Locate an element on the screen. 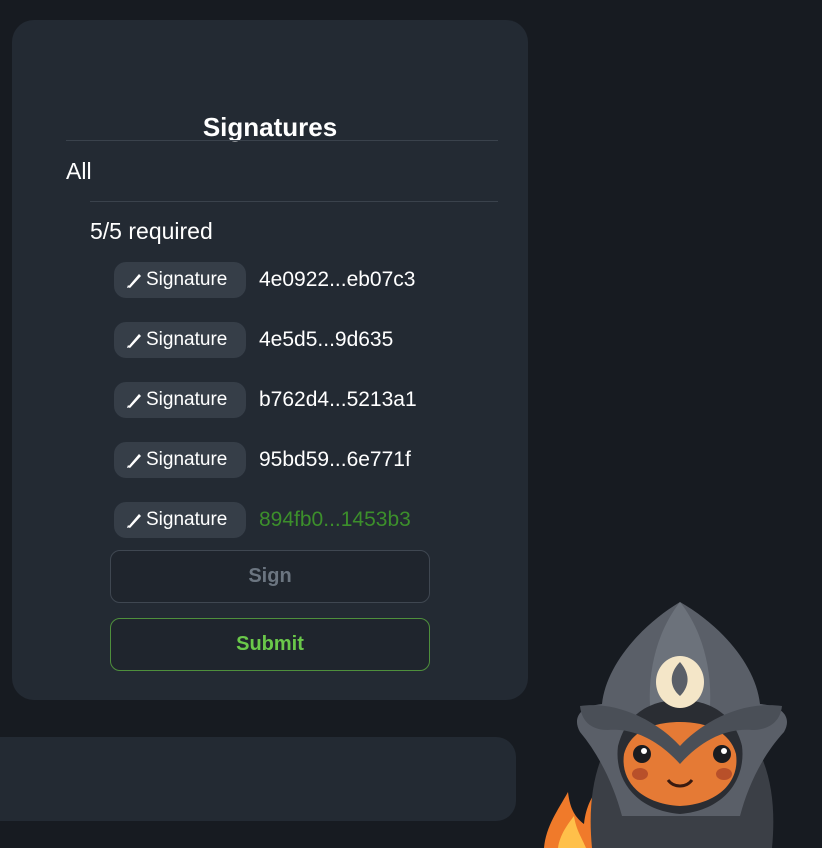 The image size is (822, 848). signature-row: Signature 4e0922...eb07c3 is located at coordinates (264, 280).